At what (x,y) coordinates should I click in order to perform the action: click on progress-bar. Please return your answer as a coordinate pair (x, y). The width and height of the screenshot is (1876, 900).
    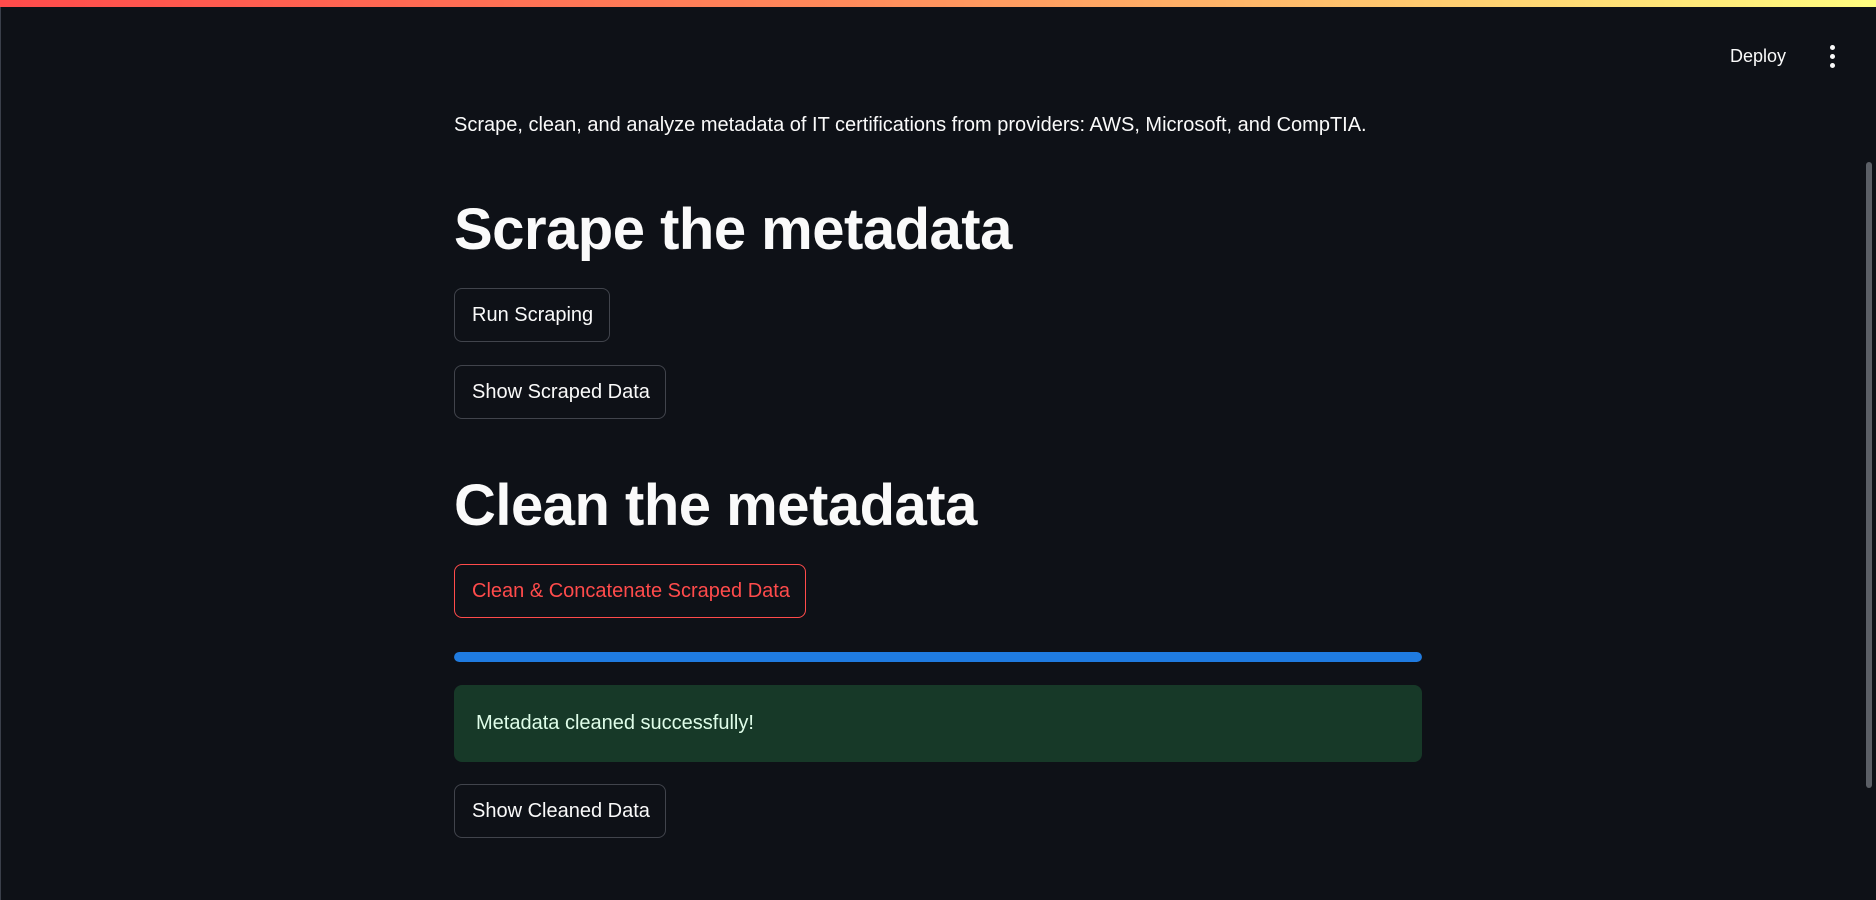
    Looking at the image, I should click on (938, 657).